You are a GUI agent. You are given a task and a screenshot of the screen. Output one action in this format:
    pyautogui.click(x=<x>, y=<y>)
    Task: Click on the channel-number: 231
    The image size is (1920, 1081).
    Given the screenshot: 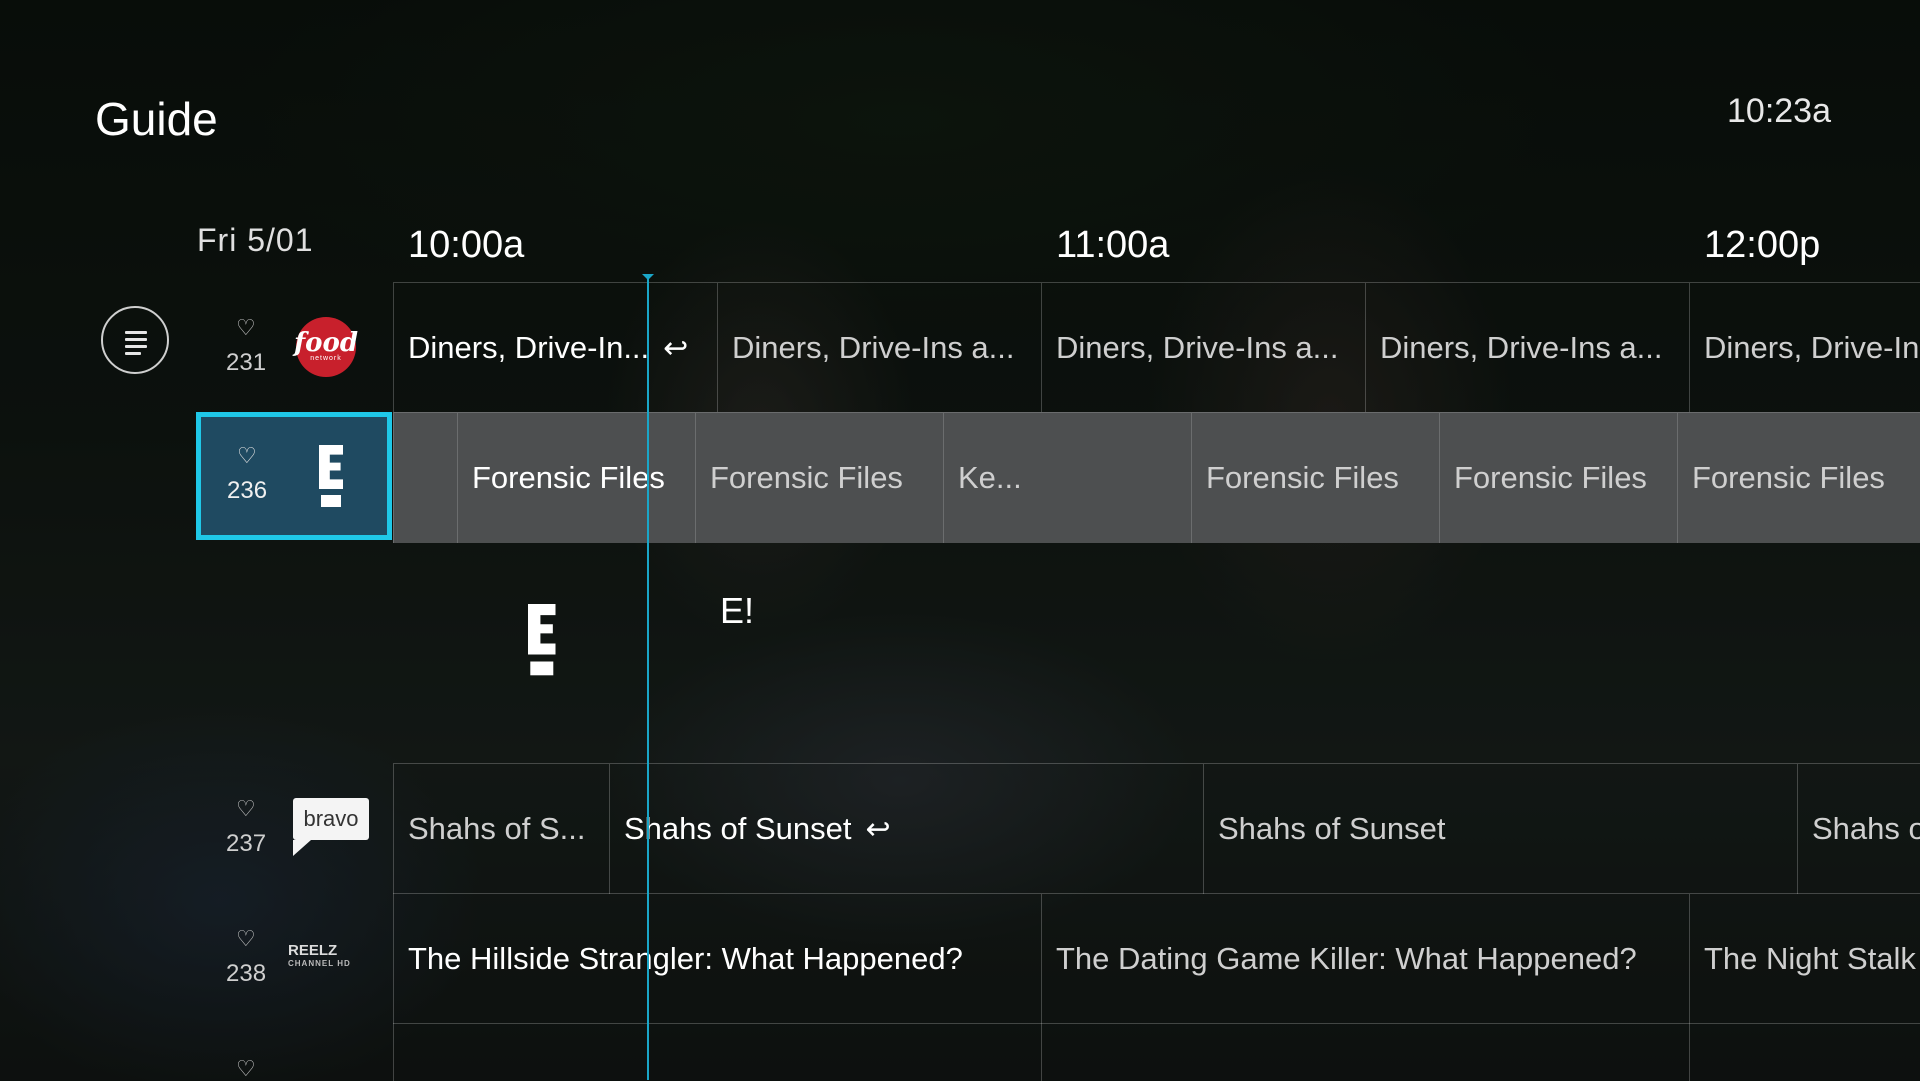 What is the action you would take?
    pyautogui.click(x=246, y=362)
    